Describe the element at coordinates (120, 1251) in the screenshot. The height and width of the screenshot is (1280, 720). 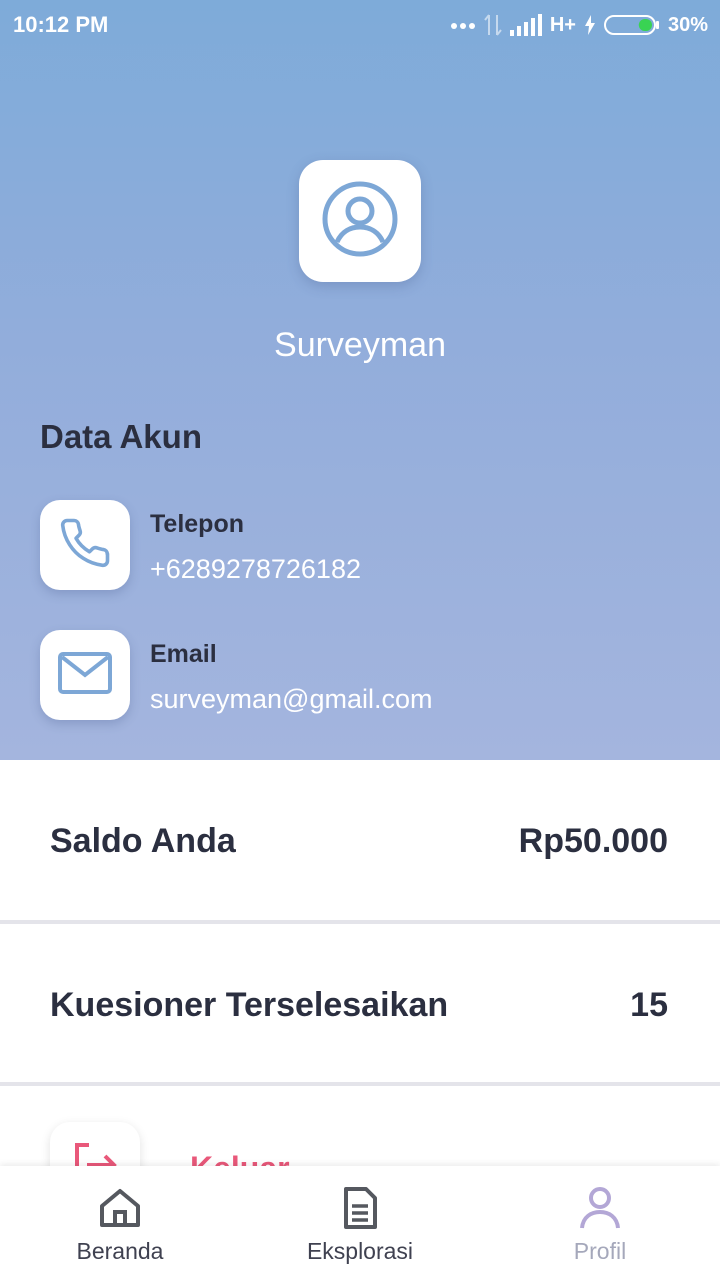
I see `nav-label: Beranda` at that location.